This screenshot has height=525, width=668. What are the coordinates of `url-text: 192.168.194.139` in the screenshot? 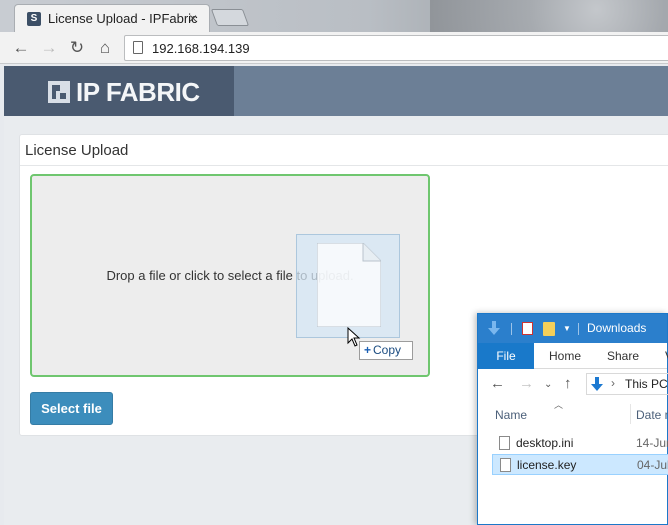 It's located at (201, 48).